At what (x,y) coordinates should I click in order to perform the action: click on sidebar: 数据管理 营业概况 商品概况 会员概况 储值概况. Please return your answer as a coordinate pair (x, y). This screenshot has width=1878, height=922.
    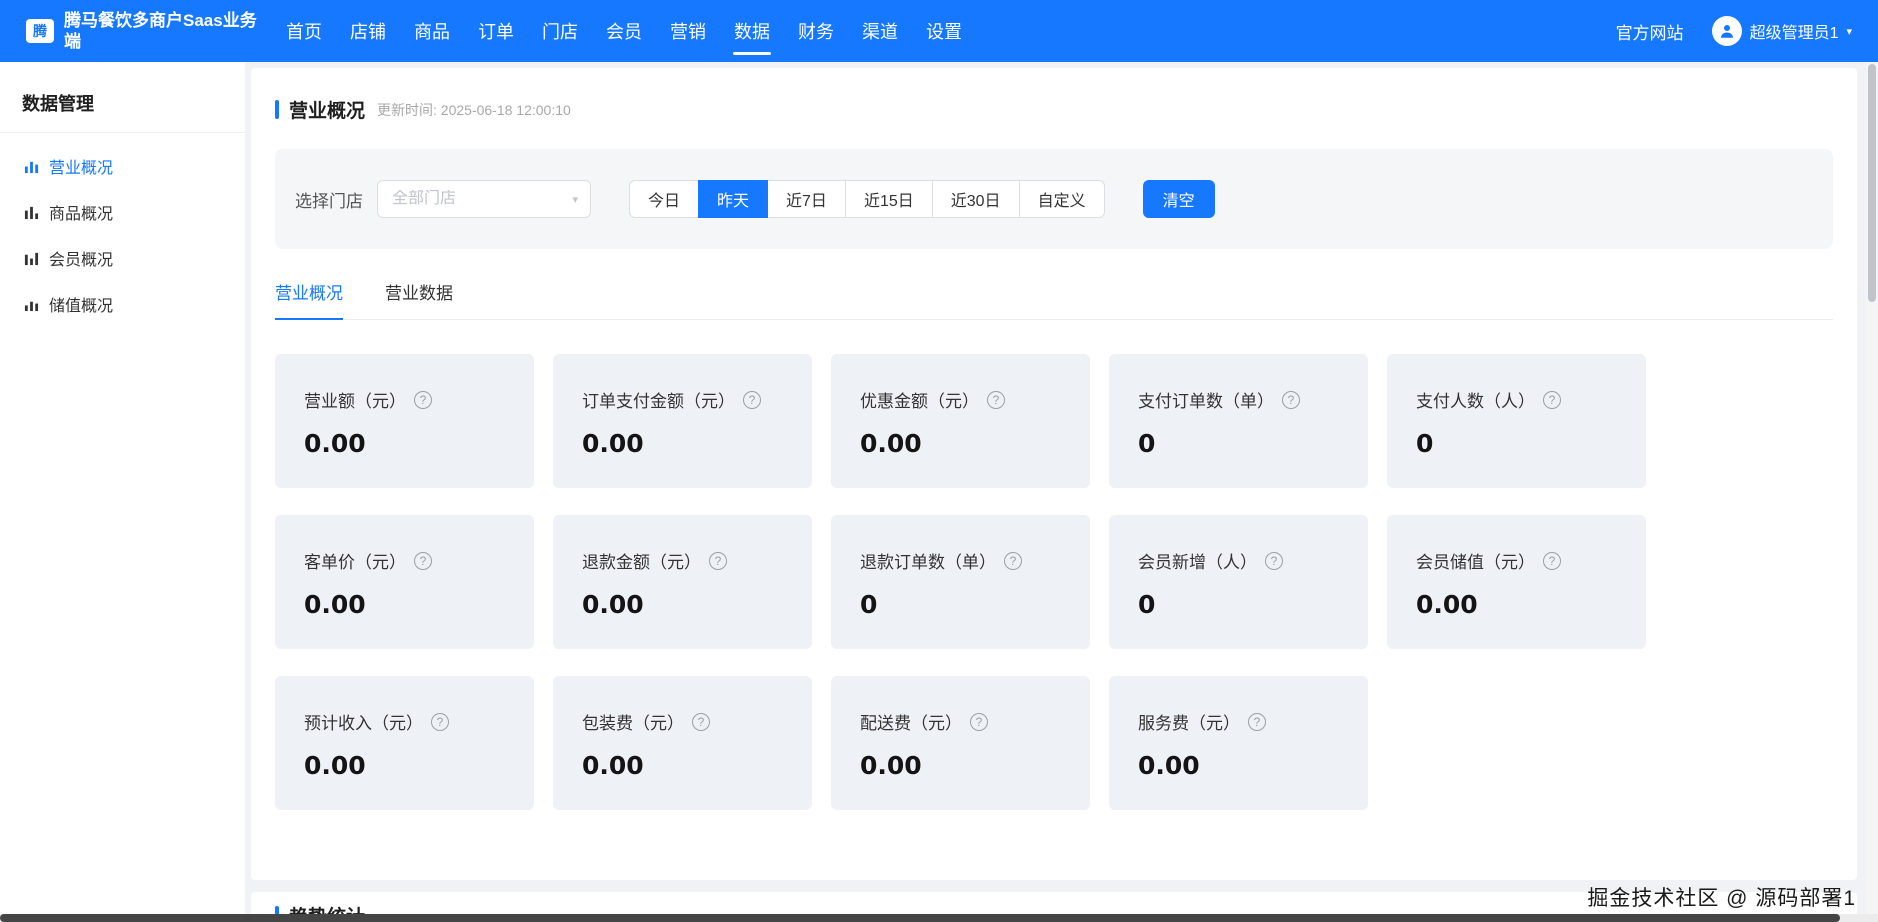
    Looking at the image, I should click on (122, 492).